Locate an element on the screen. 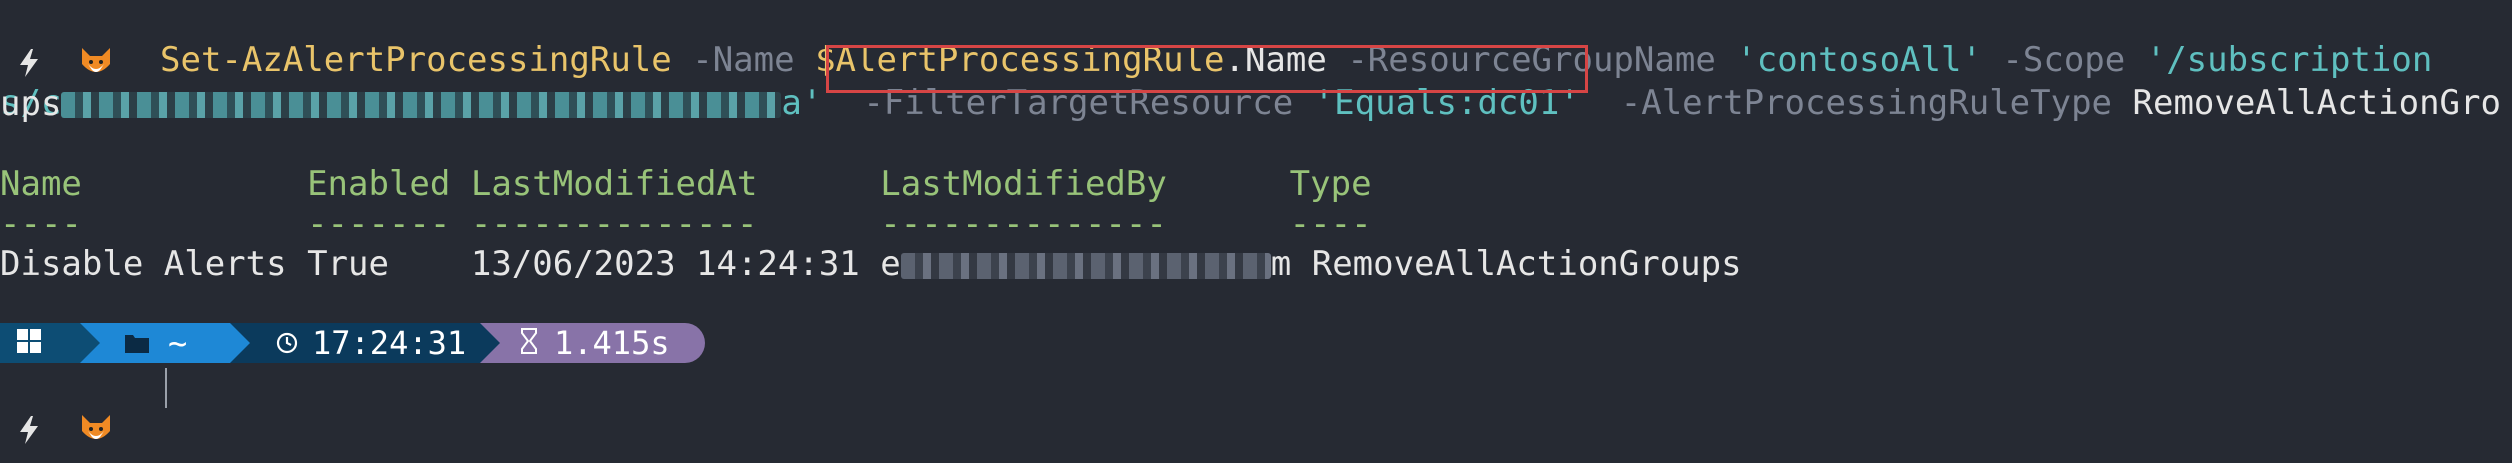  input-prompt is located at coordinates (57, 405).